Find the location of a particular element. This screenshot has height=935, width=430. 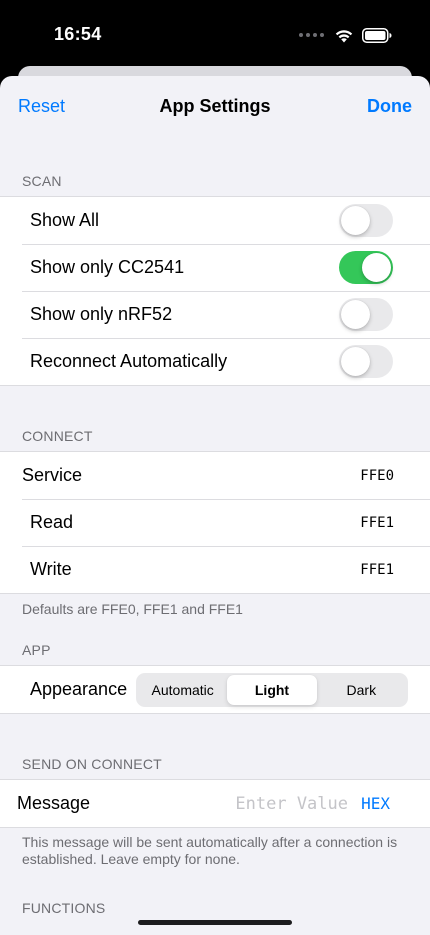

battery-icon is located at coordinates (377, 35).